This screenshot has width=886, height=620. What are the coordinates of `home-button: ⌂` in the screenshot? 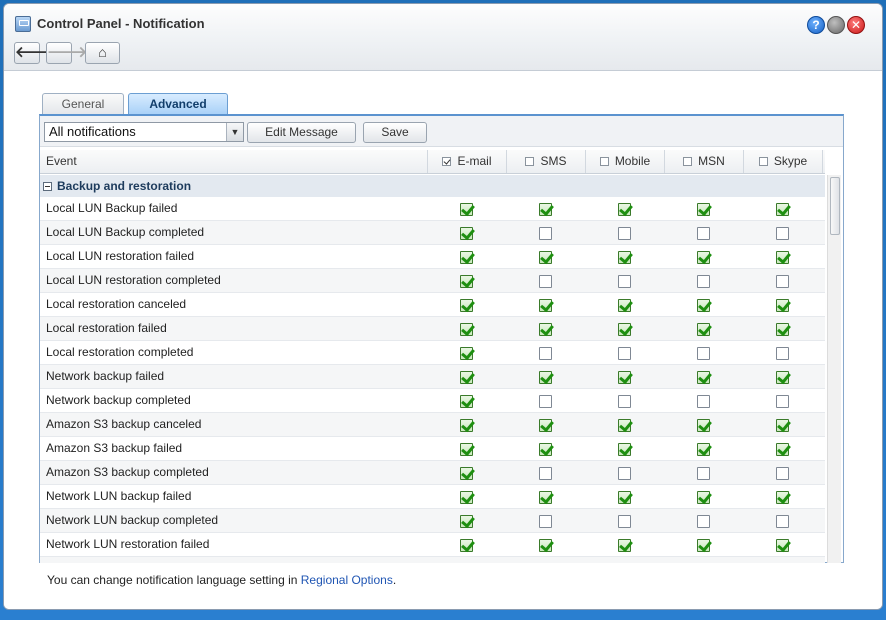 It's located at (102, 53).